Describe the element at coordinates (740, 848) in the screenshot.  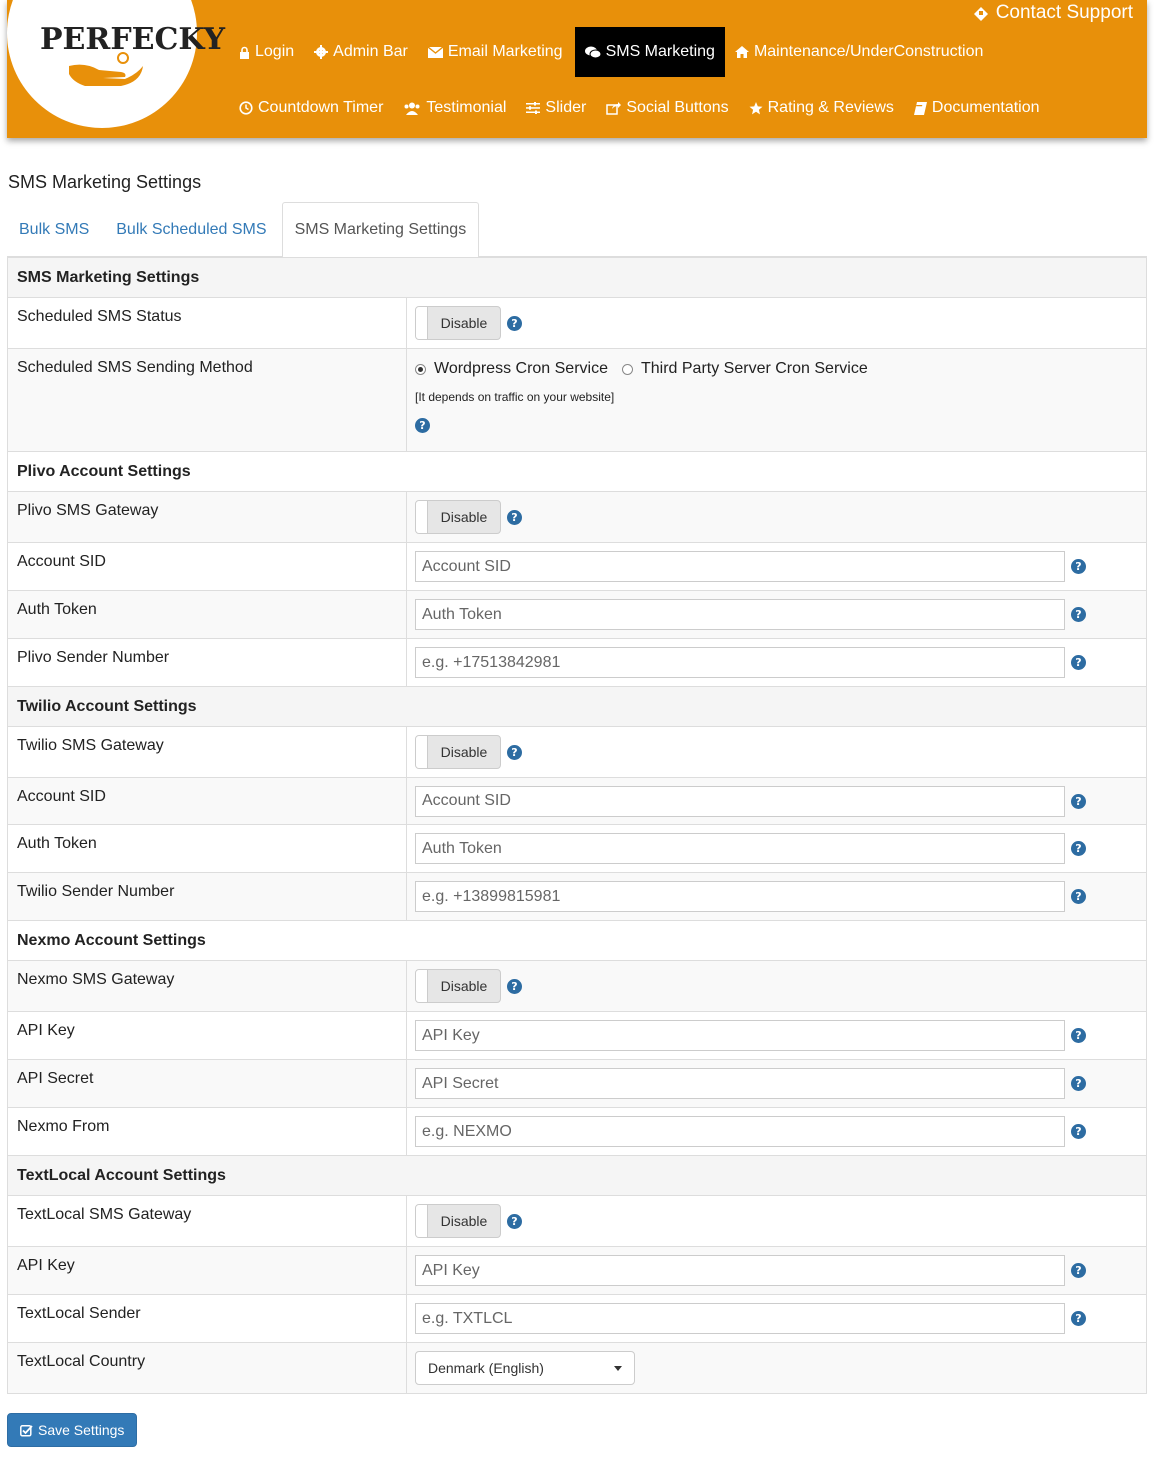
I see `twilio-auth-token-input` at that location.